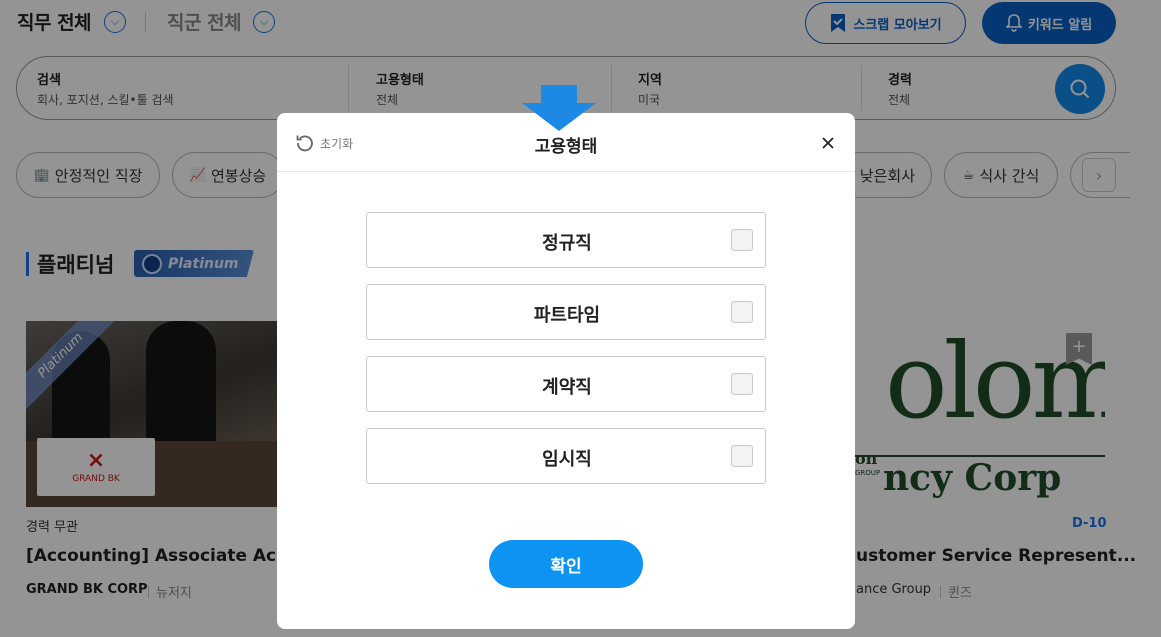 This screenshot has width=1161, height=637. Describe the element at coordinates (567, 243) in the screenshot. I see `option-label: 정규직` at that location.